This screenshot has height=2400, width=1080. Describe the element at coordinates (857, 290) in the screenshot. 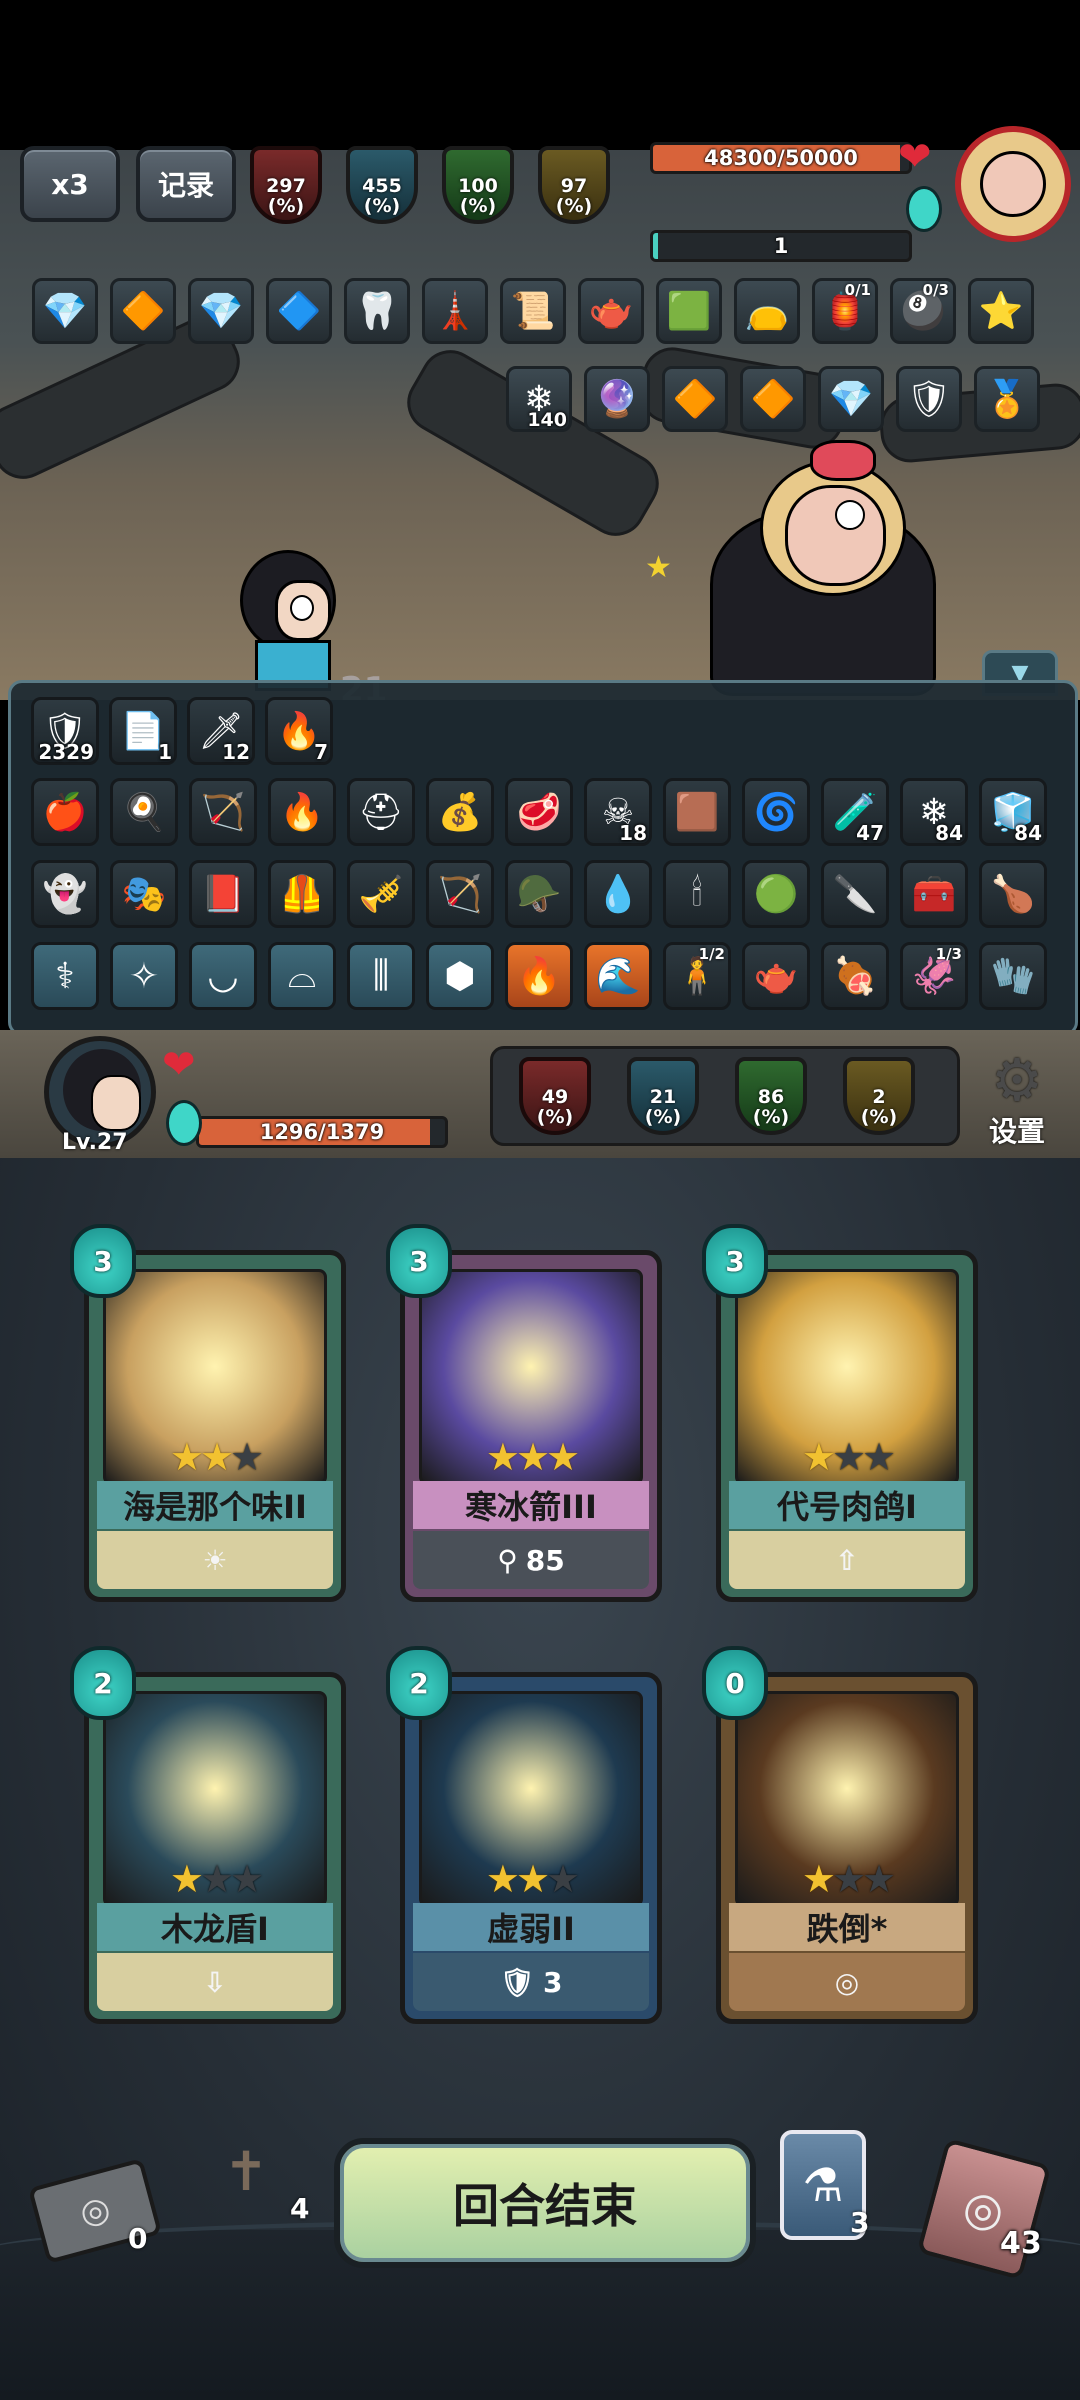

I see `item-count: 0/1` at that location.